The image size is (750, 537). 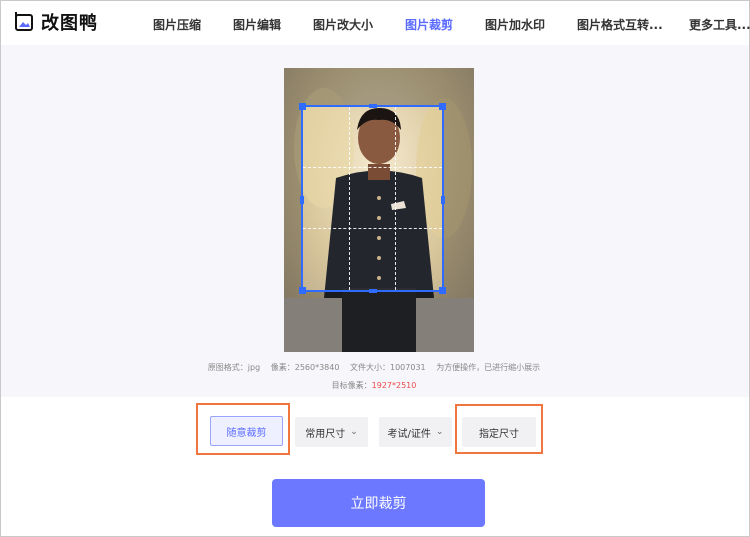 I want to click on crop-handle-bottom-right, so click(x=442, y=290).